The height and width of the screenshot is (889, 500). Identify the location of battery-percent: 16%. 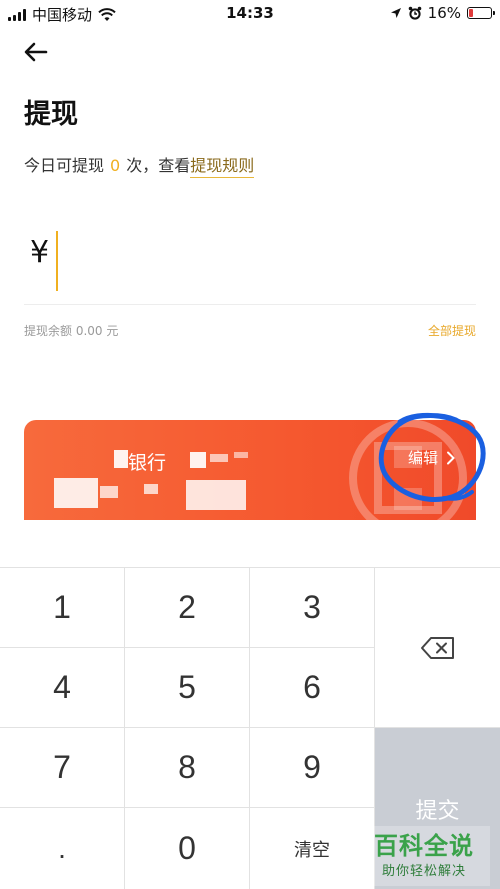
(444, 13).